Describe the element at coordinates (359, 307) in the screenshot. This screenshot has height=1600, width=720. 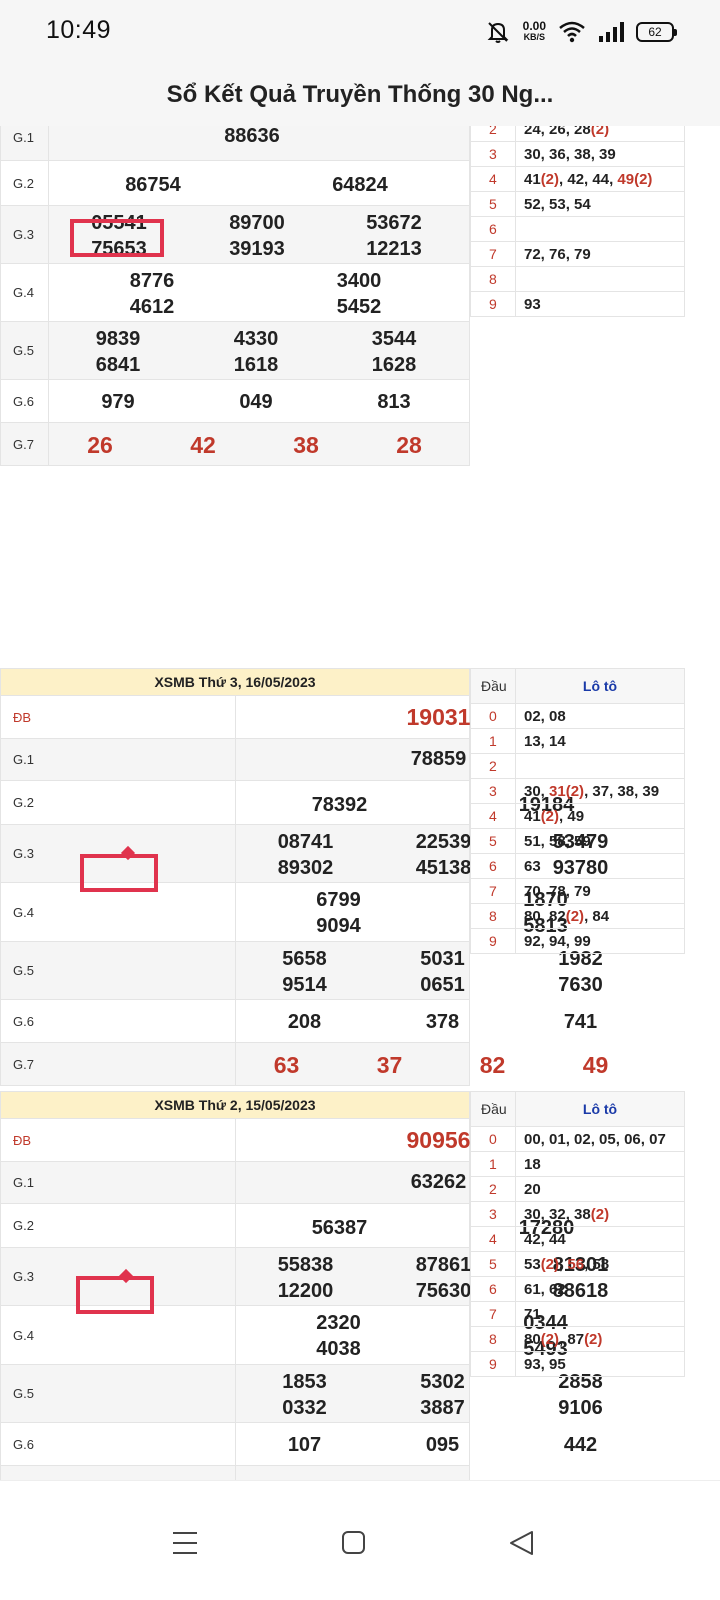
I see `prize-number: 5452` at that location.